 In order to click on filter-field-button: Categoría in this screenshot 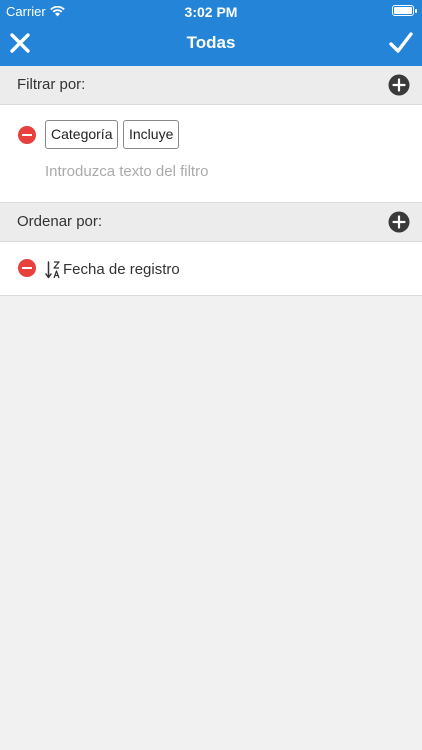, I will do `click(82, 134)`.